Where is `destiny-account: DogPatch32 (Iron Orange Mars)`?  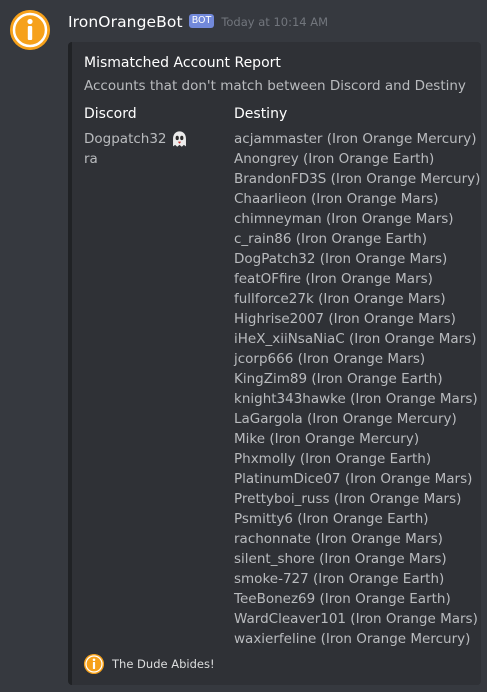 destiny-account: DogPatch32 (Iron Orange Mars) is located at coordinates (341, 259).